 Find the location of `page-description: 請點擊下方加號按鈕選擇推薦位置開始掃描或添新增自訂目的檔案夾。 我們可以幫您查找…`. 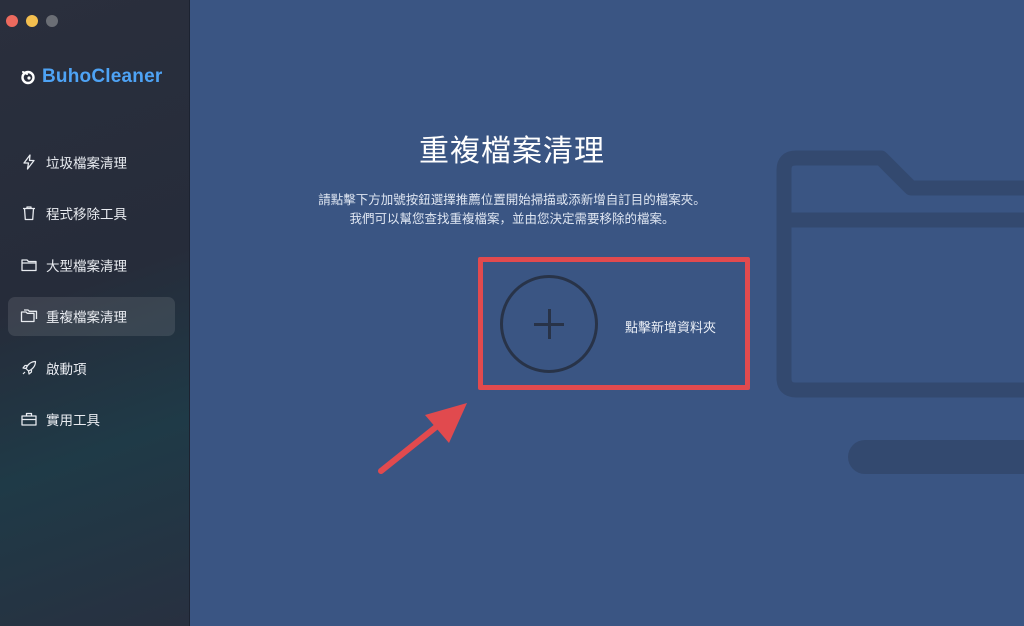

page-description: 請點擊下方加號按鈕選擇推薦位置開始掃描或添新增自訂目的檔案夾。 我們可以幫您查找… is located at coordinates (607, 209).